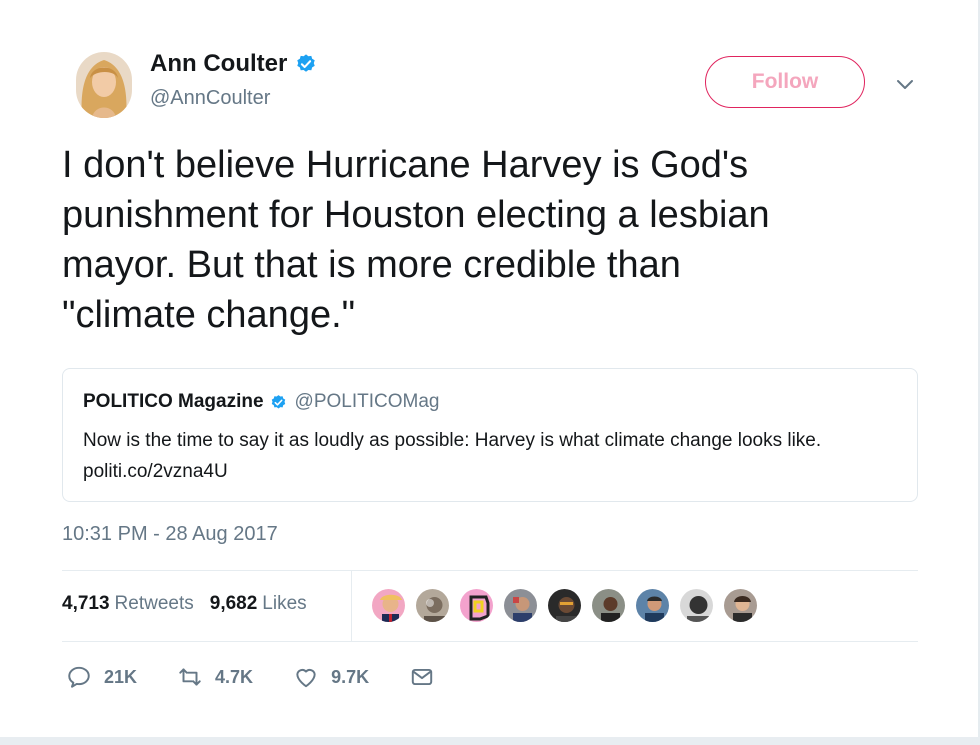 The width and height of the screenshot is (980, 745). Describe the element at coordinates (785, 82) in the screenshot. I see `follow-button: Follow` at that location.